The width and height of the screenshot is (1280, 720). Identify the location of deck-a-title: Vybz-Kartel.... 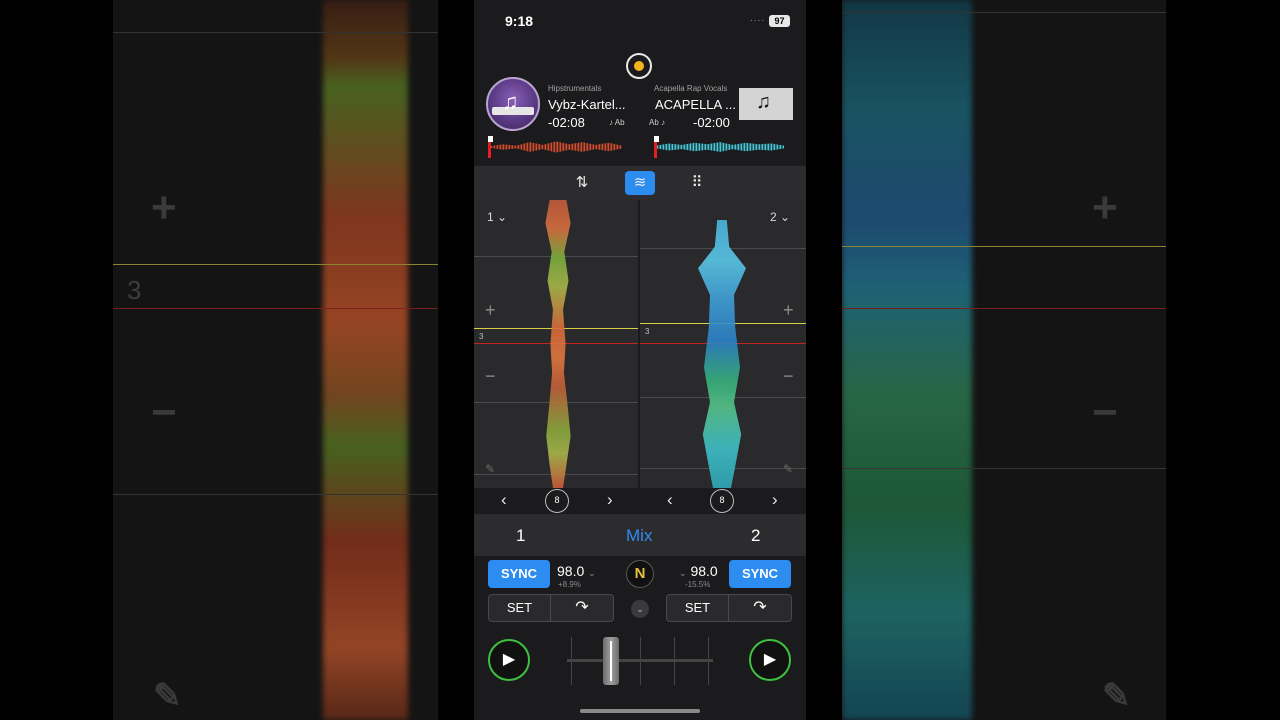
(587, 104).